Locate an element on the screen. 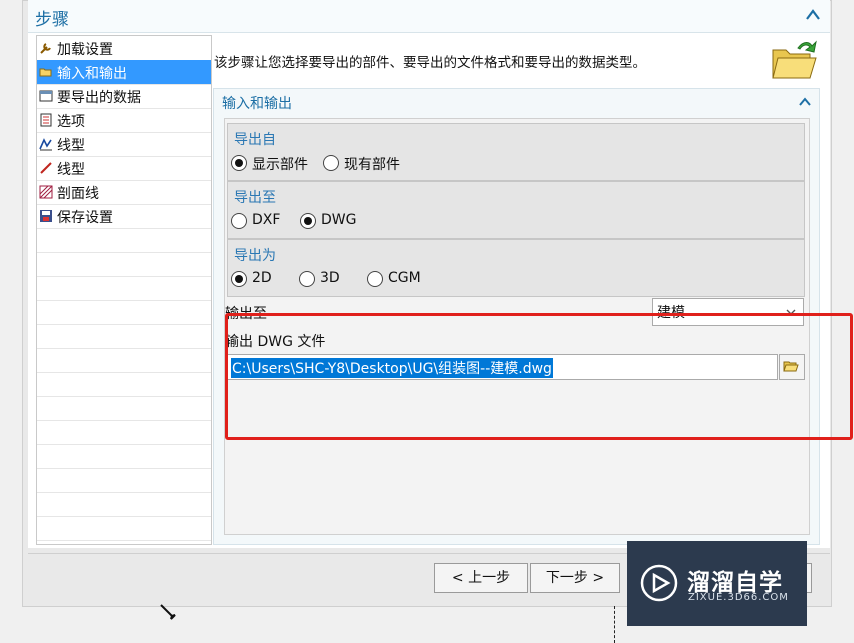 This screenshot has width=854, height=643. watermark: 溜溜自学 ZIXUE.3D66.COM is located at coordinates (717, 583).